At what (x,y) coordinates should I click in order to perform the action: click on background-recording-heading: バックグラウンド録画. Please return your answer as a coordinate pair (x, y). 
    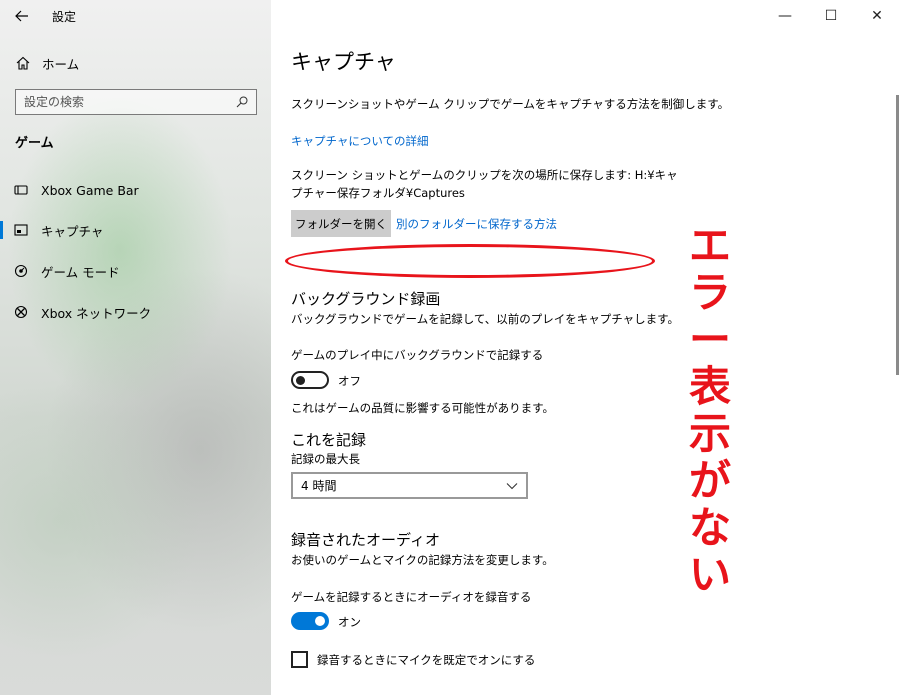
    Looking at the image, I should click on (366, 299).